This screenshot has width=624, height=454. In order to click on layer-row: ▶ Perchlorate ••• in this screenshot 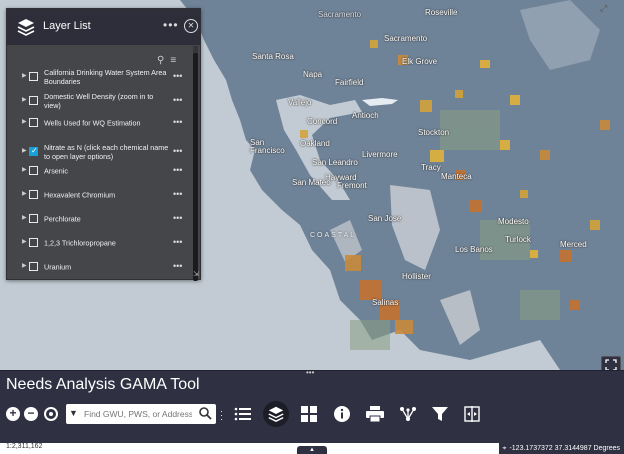, I will do `click(99, 219)`.